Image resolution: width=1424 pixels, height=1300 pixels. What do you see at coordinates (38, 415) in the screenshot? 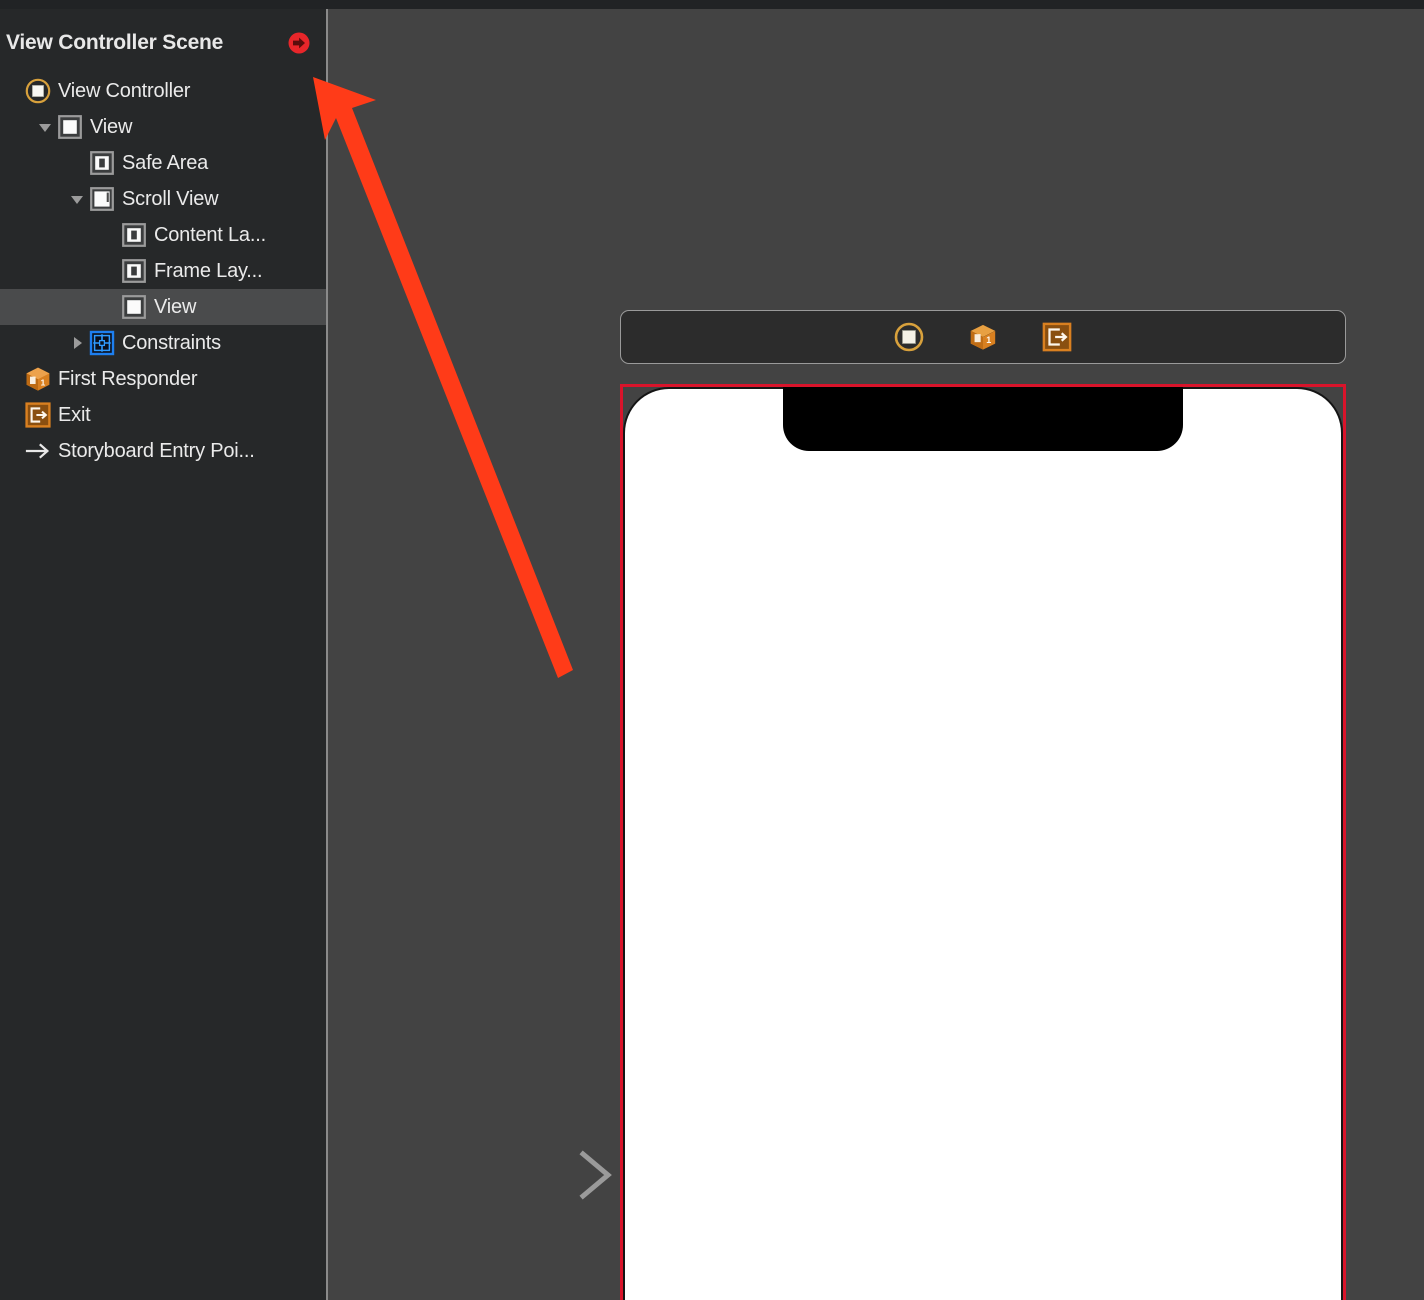
I see `exit-icon` at bounding box center [38, 415].